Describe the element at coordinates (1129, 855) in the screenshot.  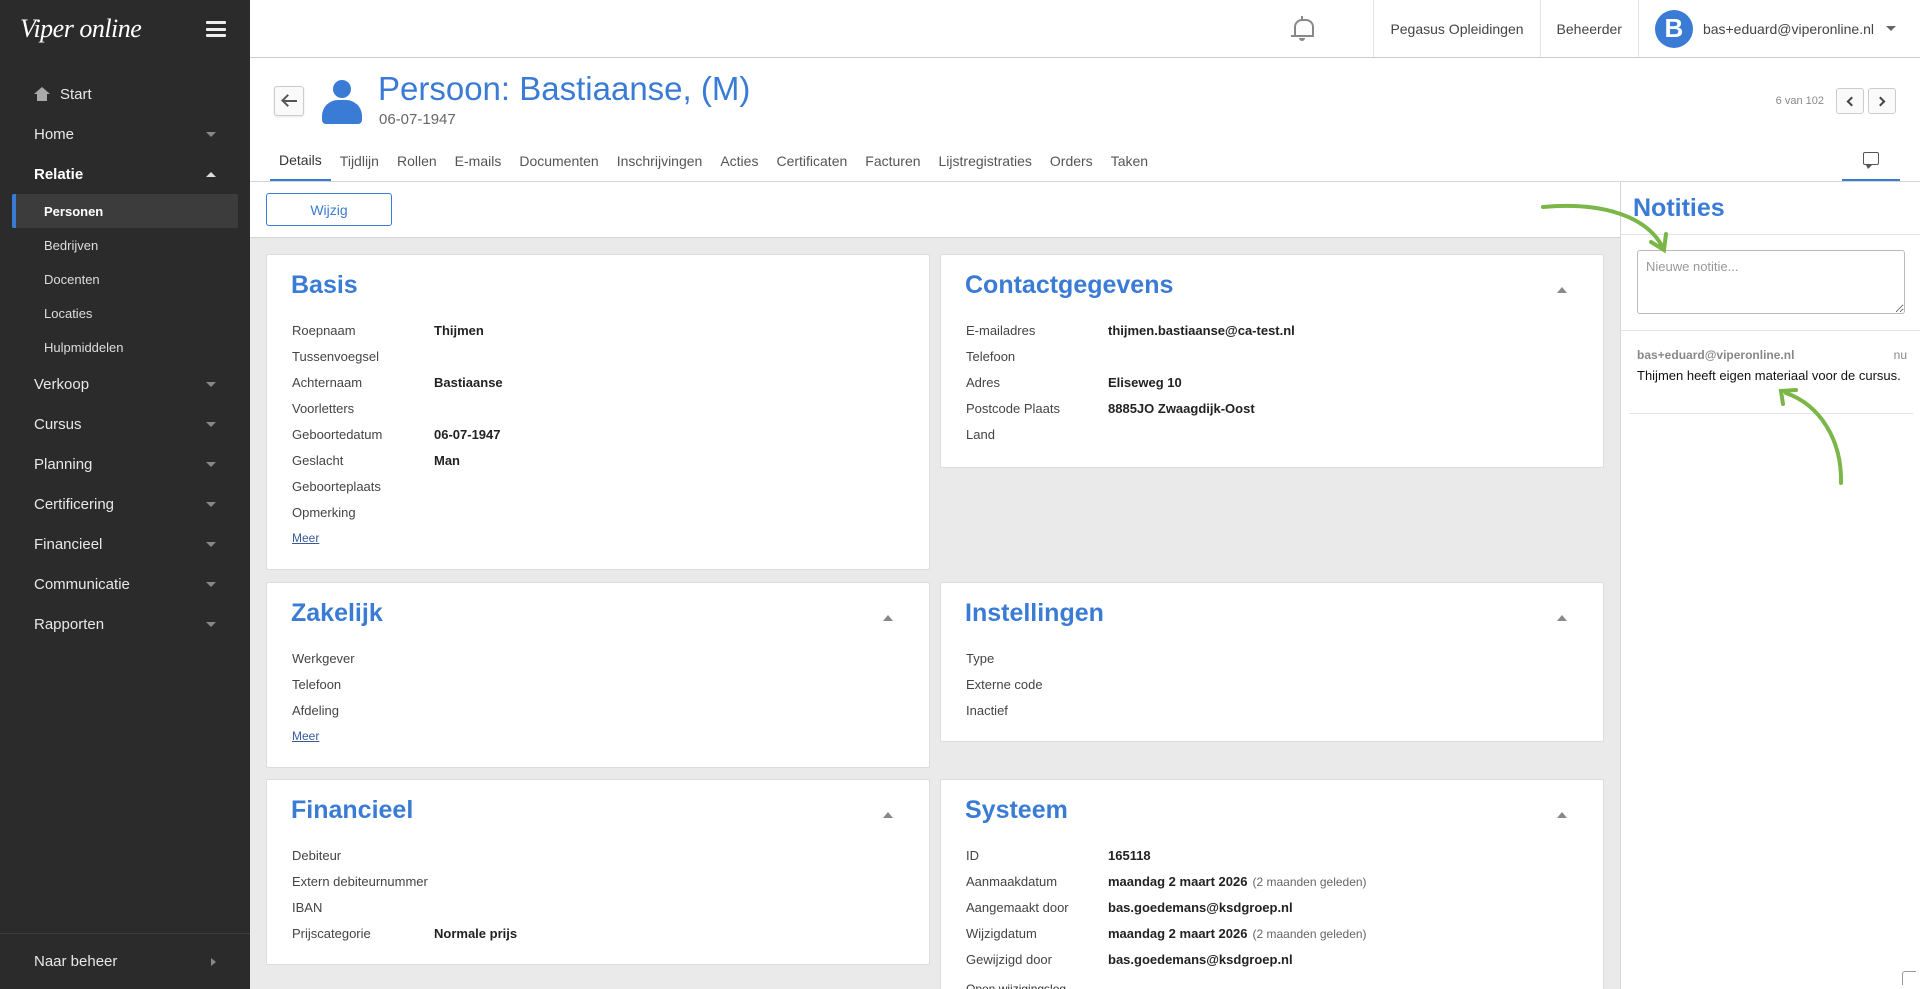
I see `field-value: 165118` at that location.